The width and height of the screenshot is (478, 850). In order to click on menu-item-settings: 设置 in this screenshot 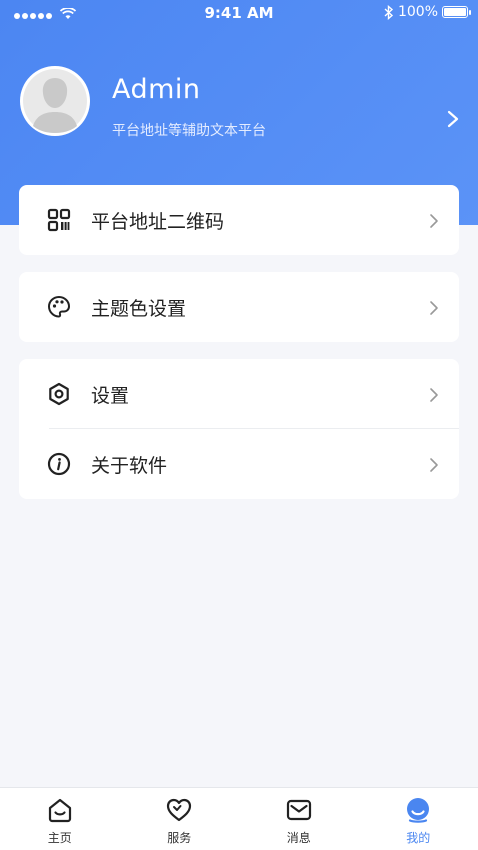, I will do `click(239, 394)`.